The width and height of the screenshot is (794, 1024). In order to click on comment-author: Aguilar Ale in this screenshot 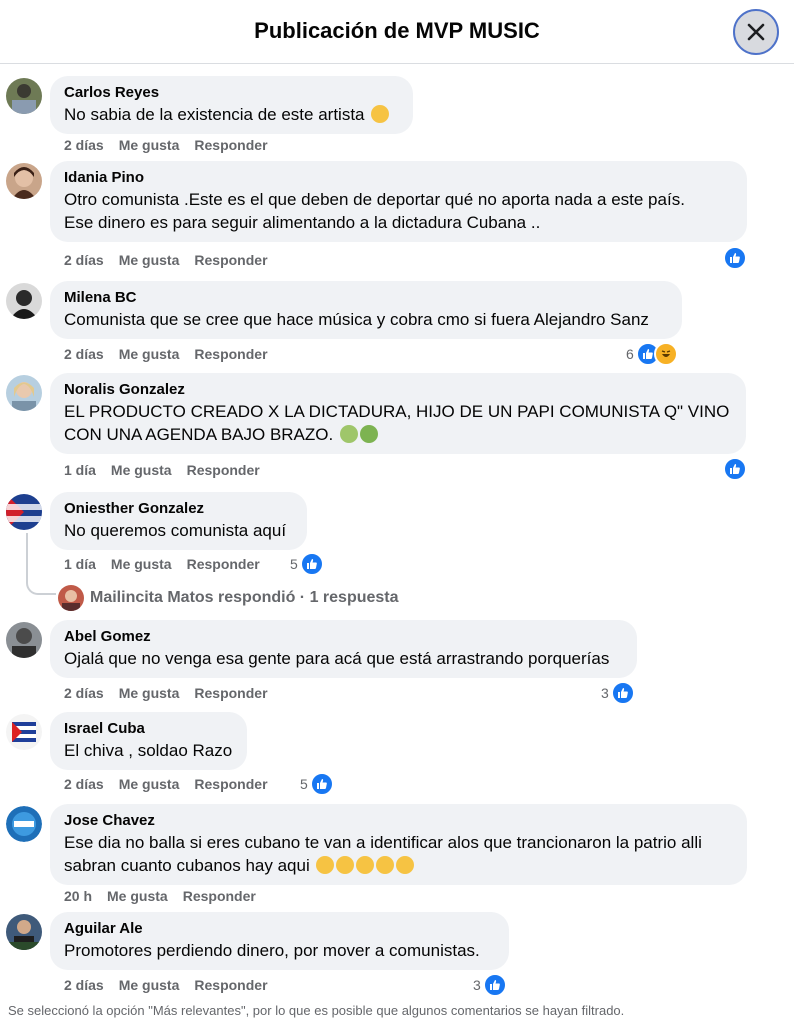, I will do `click(279, 929)`.